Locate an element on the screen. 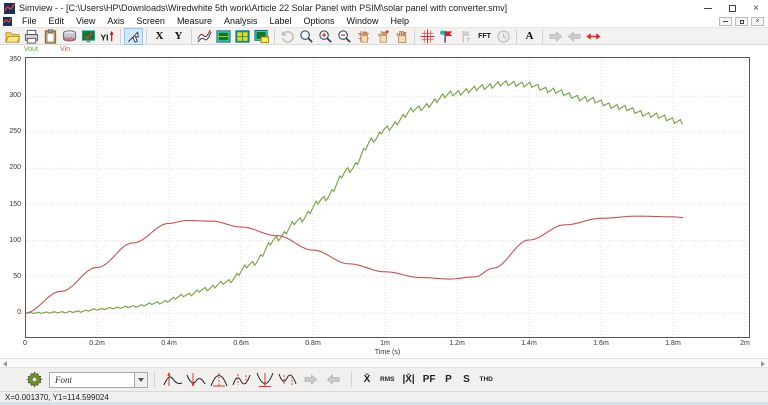 This screenshot has height=405, width=768. open-button is located at coordinates (12, 36).